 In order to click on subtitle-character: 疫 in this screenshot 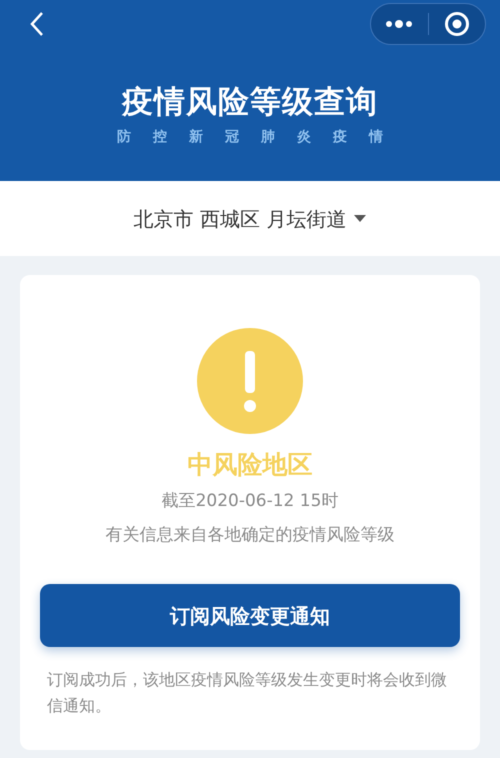, I will do `click(340, 137)`.